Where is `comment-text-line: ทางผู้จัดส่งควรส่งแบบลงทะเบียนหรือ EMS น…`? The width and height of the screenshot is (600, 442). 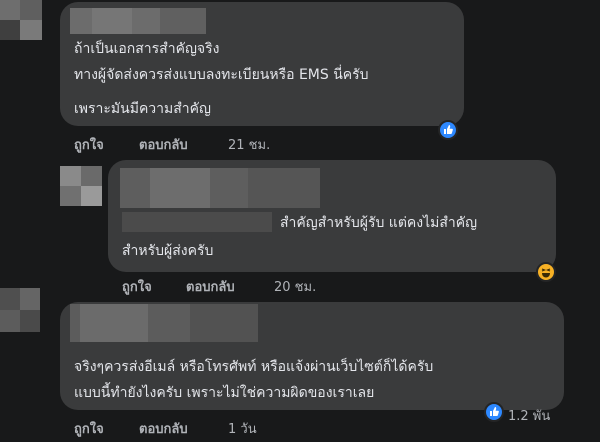
comment-text-line: ทางผู้จัดส่งควรส่งแบบลงทะเบียนหรือ EMS น… is located at coordinates (221, 75).